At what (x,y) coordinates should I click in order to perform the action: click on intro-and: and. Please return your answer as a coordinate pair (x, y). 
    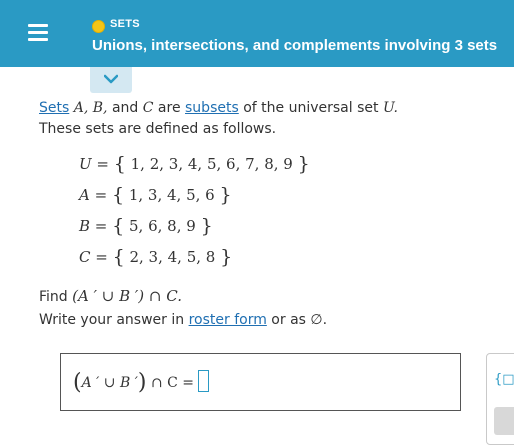
    Looking at the image, I should click on (125, 108).